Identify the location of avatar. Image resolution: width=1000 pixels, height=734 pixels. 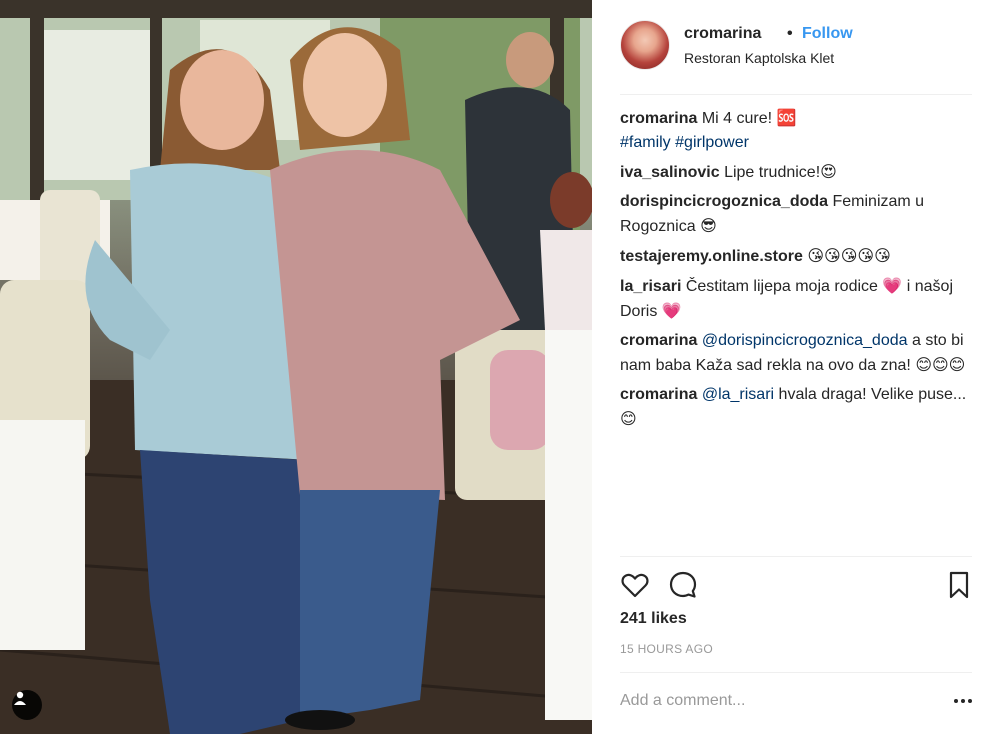
(645, 45).